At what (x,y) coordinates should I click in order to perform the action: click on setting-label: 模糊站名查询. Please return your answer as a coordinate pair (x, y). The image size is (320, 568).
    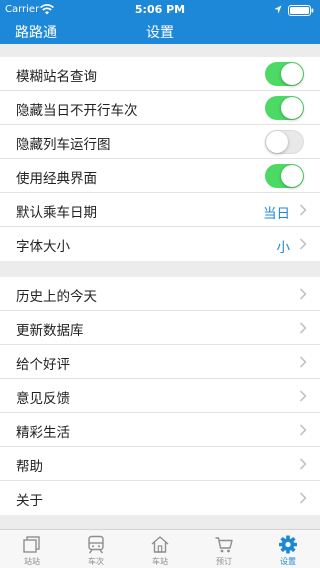
    Looking at the image, I should click on (56, 77).